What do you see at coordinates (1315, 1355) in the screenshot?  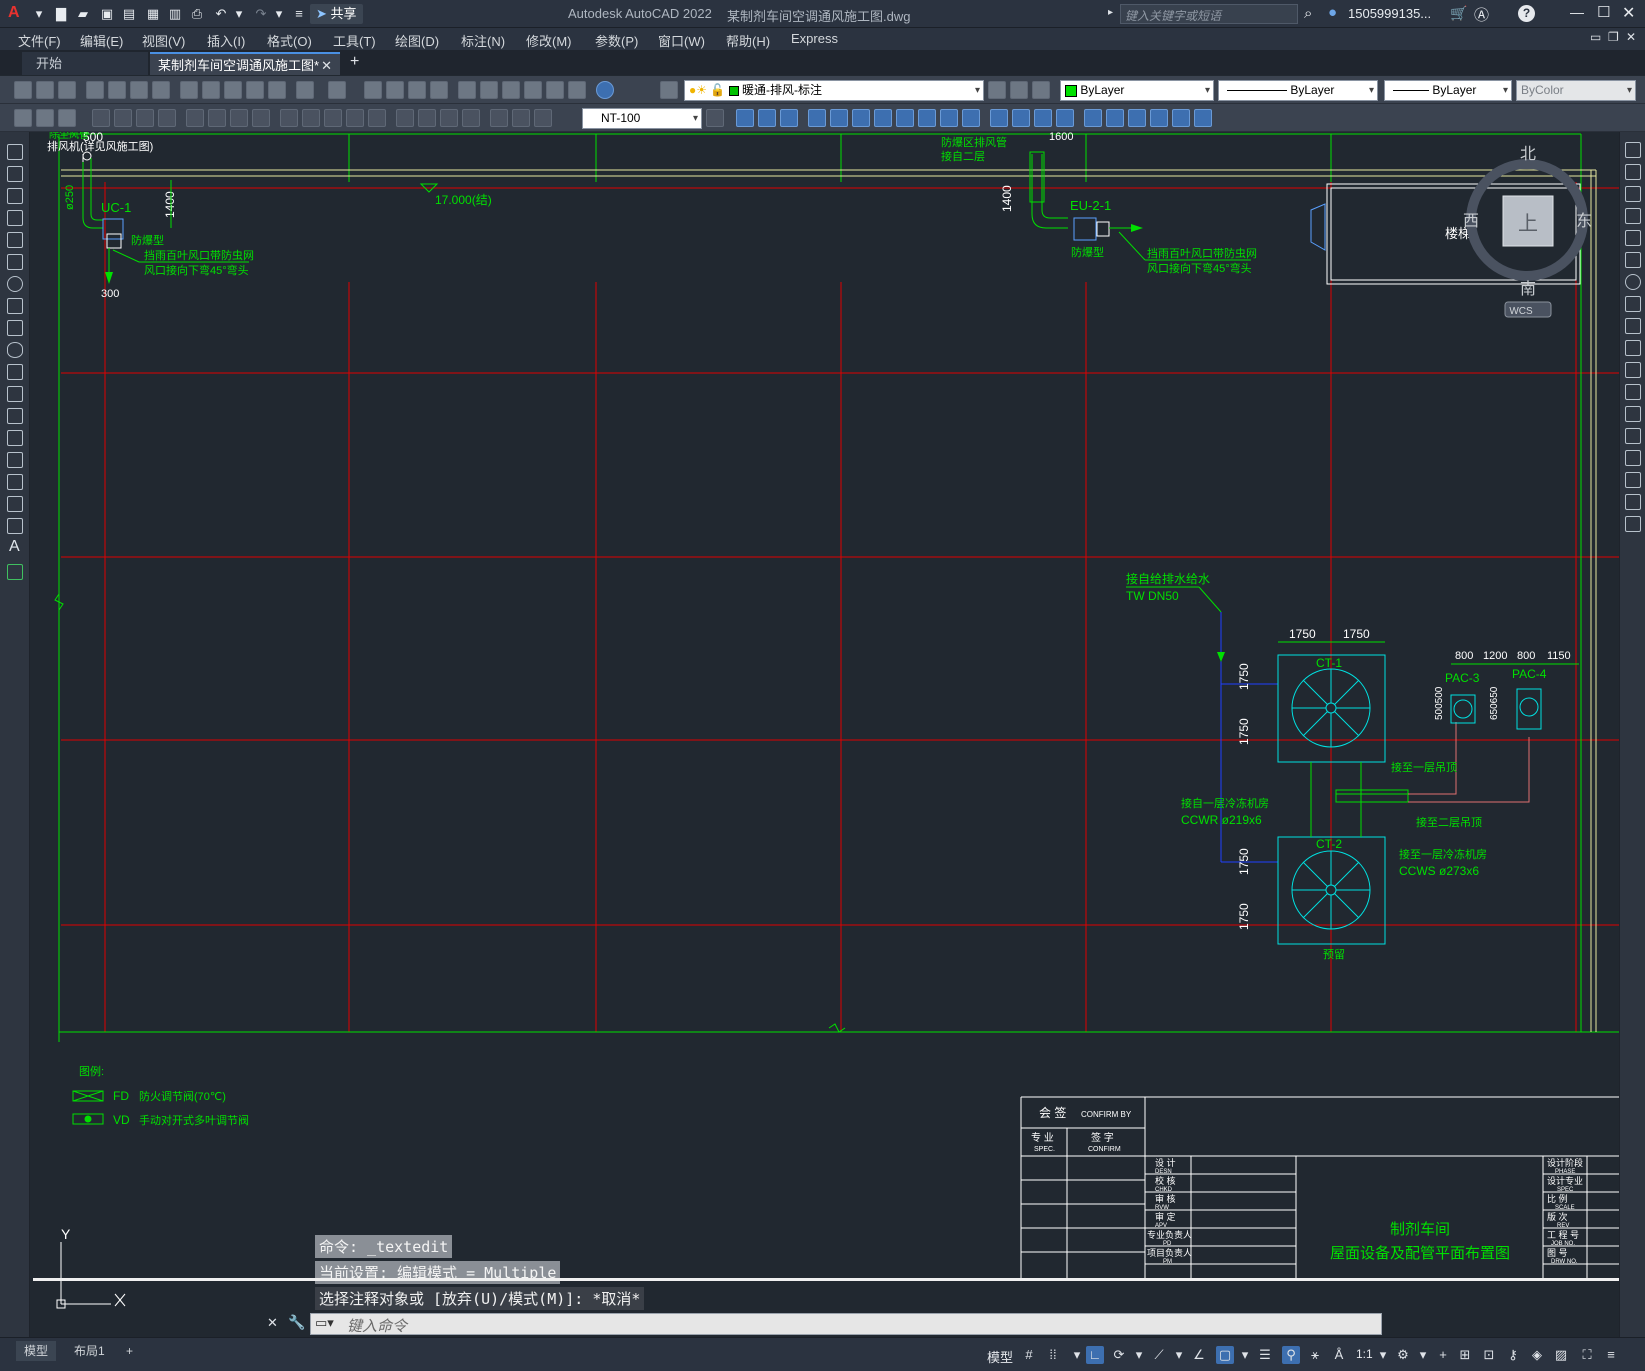 I see `auto-scale-icon: ⚹` at bounding box center [1315, 1355].